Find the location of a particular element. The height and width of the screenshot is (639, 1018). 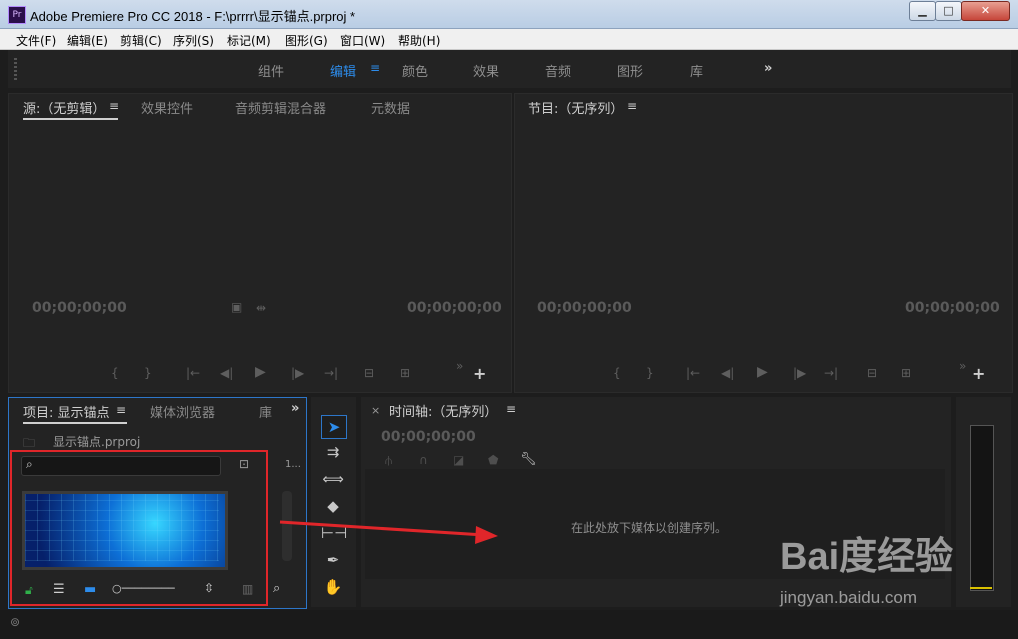

insert-icon: ▣ is located at coordinates (236, 307).